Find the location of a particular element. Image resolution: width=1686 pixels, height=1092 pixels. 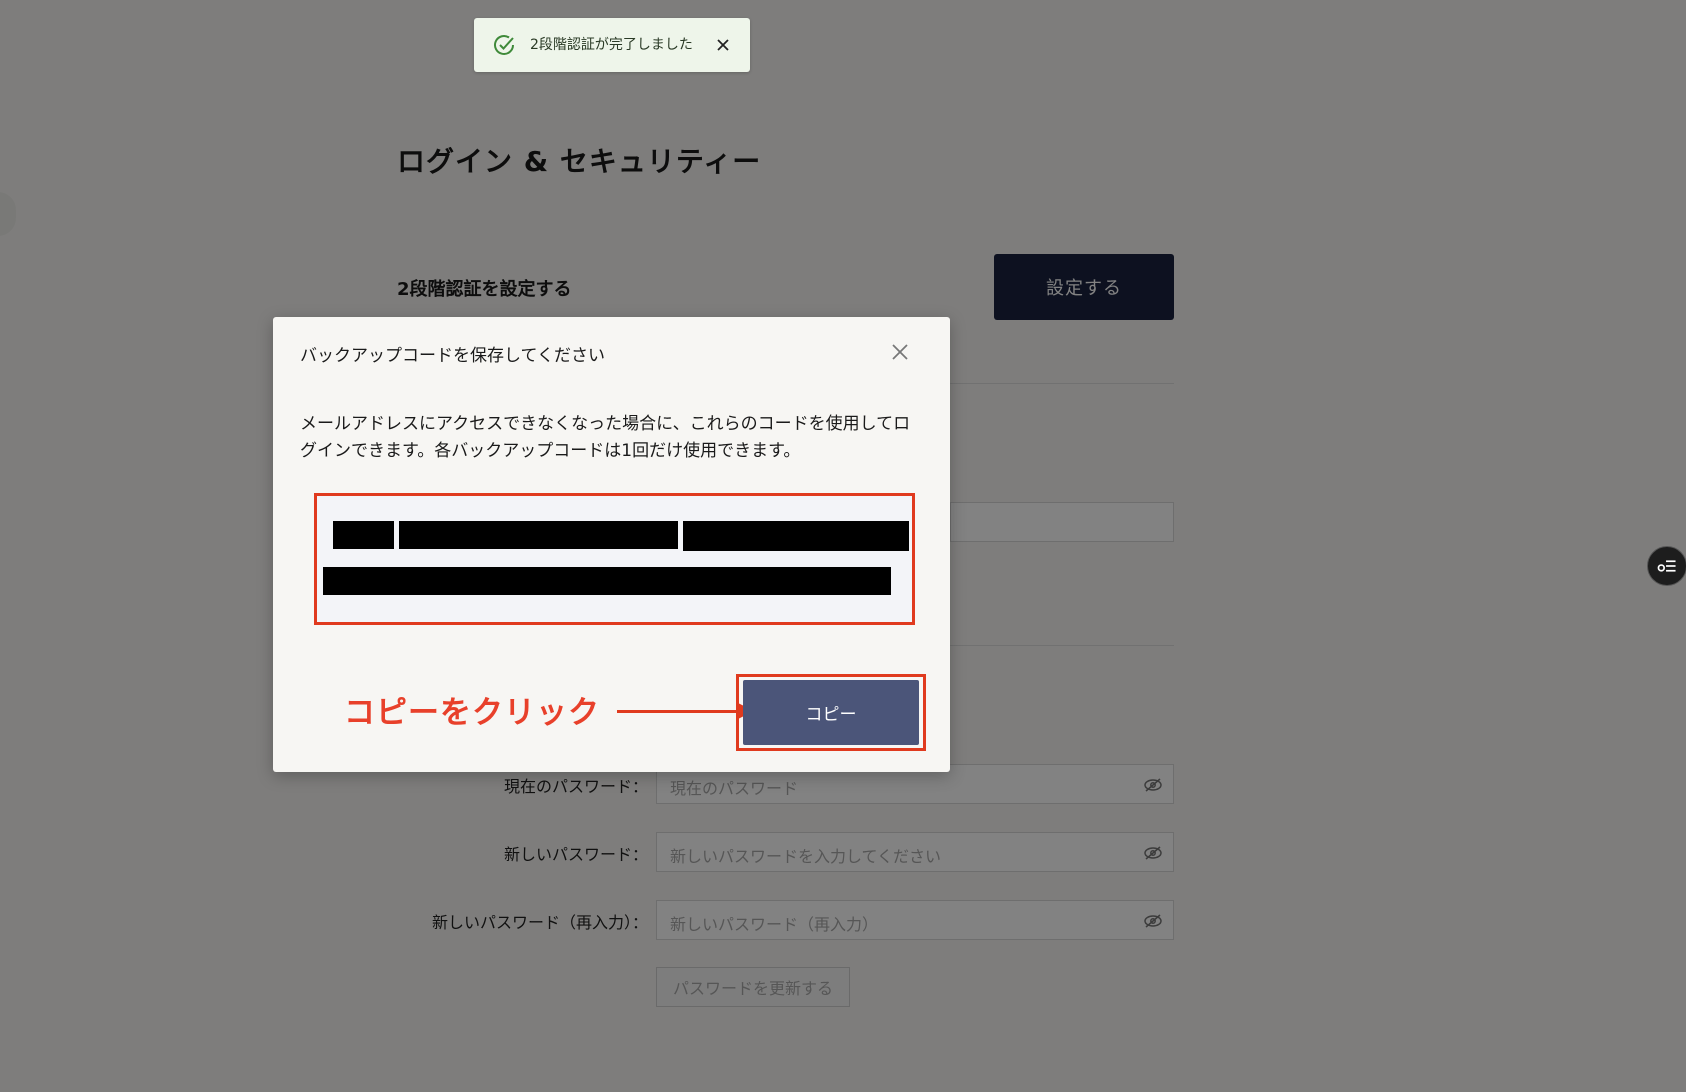

backup-codes-box is located at coordinates (614, 559).